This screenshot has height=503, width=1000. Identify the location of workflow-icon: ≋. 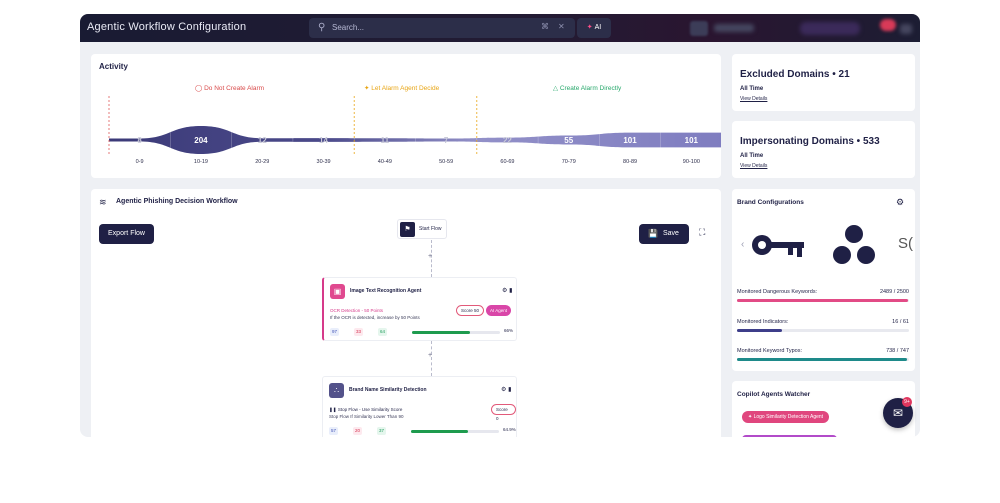
(103, 202).